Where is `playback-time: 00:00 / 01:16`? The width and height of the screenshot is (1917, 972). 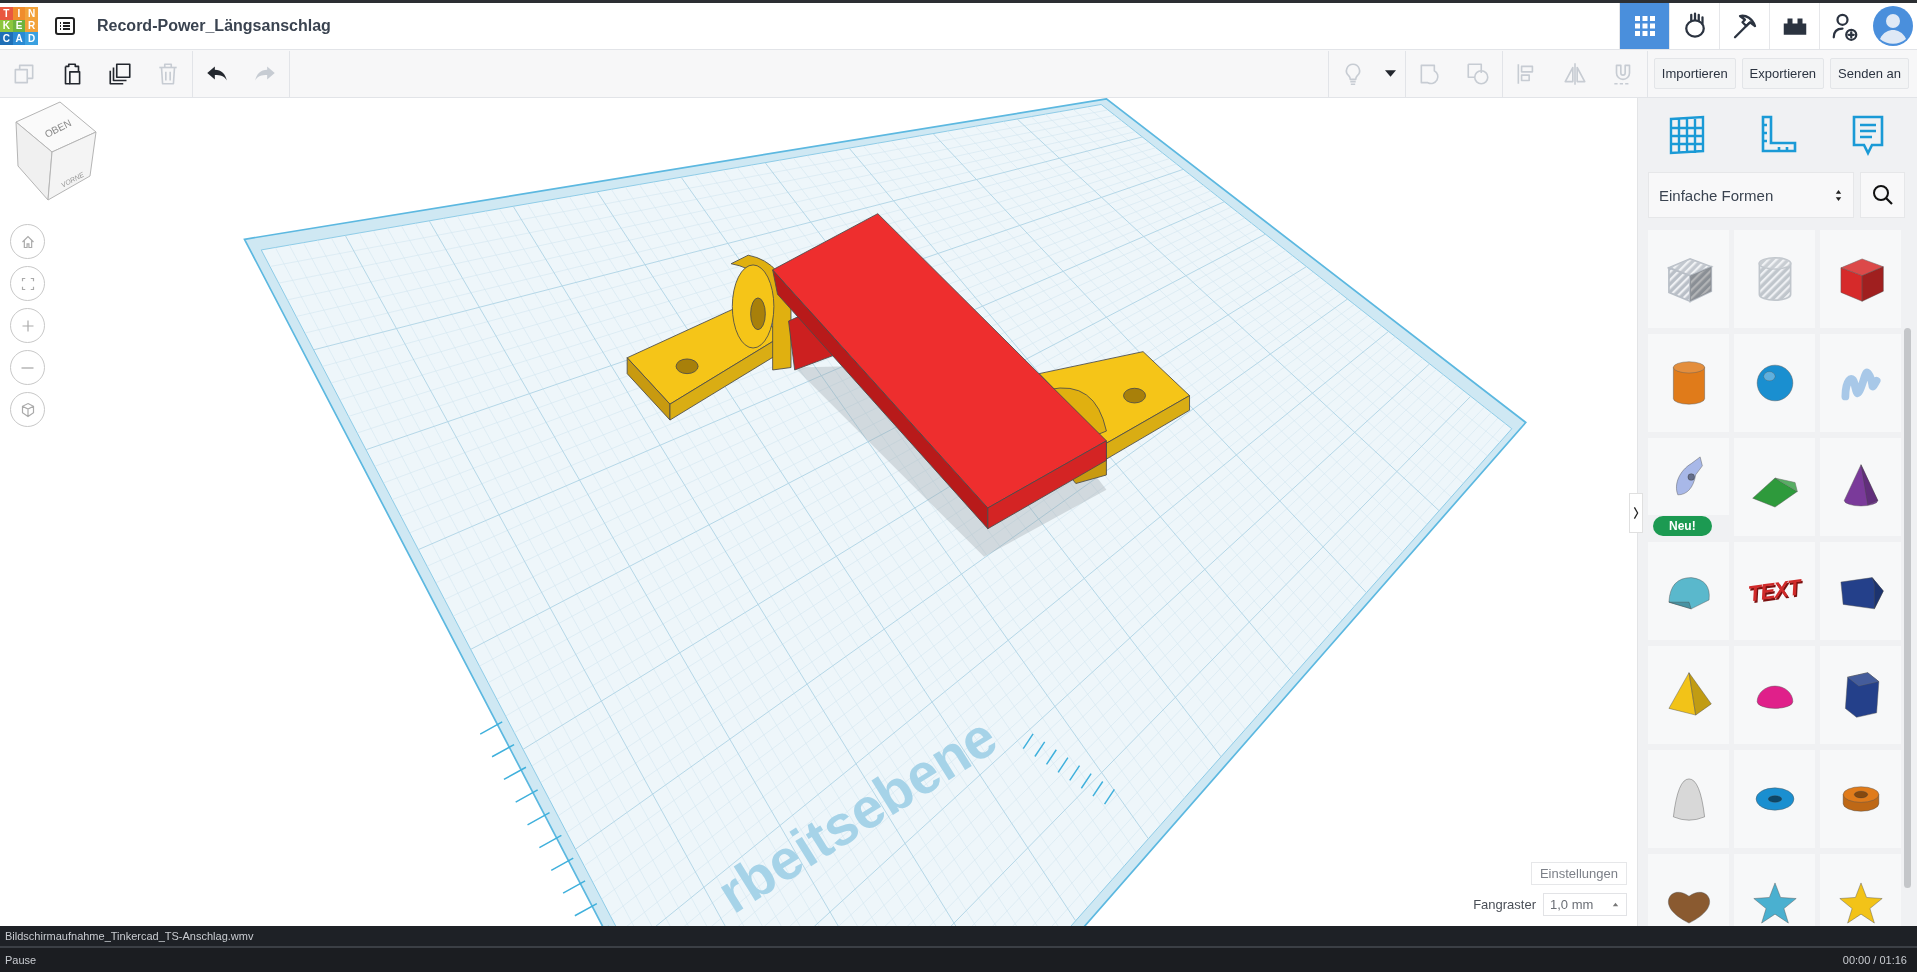 playback-time: 00:00 / 01:16 is located at coordinates (1874, 960).